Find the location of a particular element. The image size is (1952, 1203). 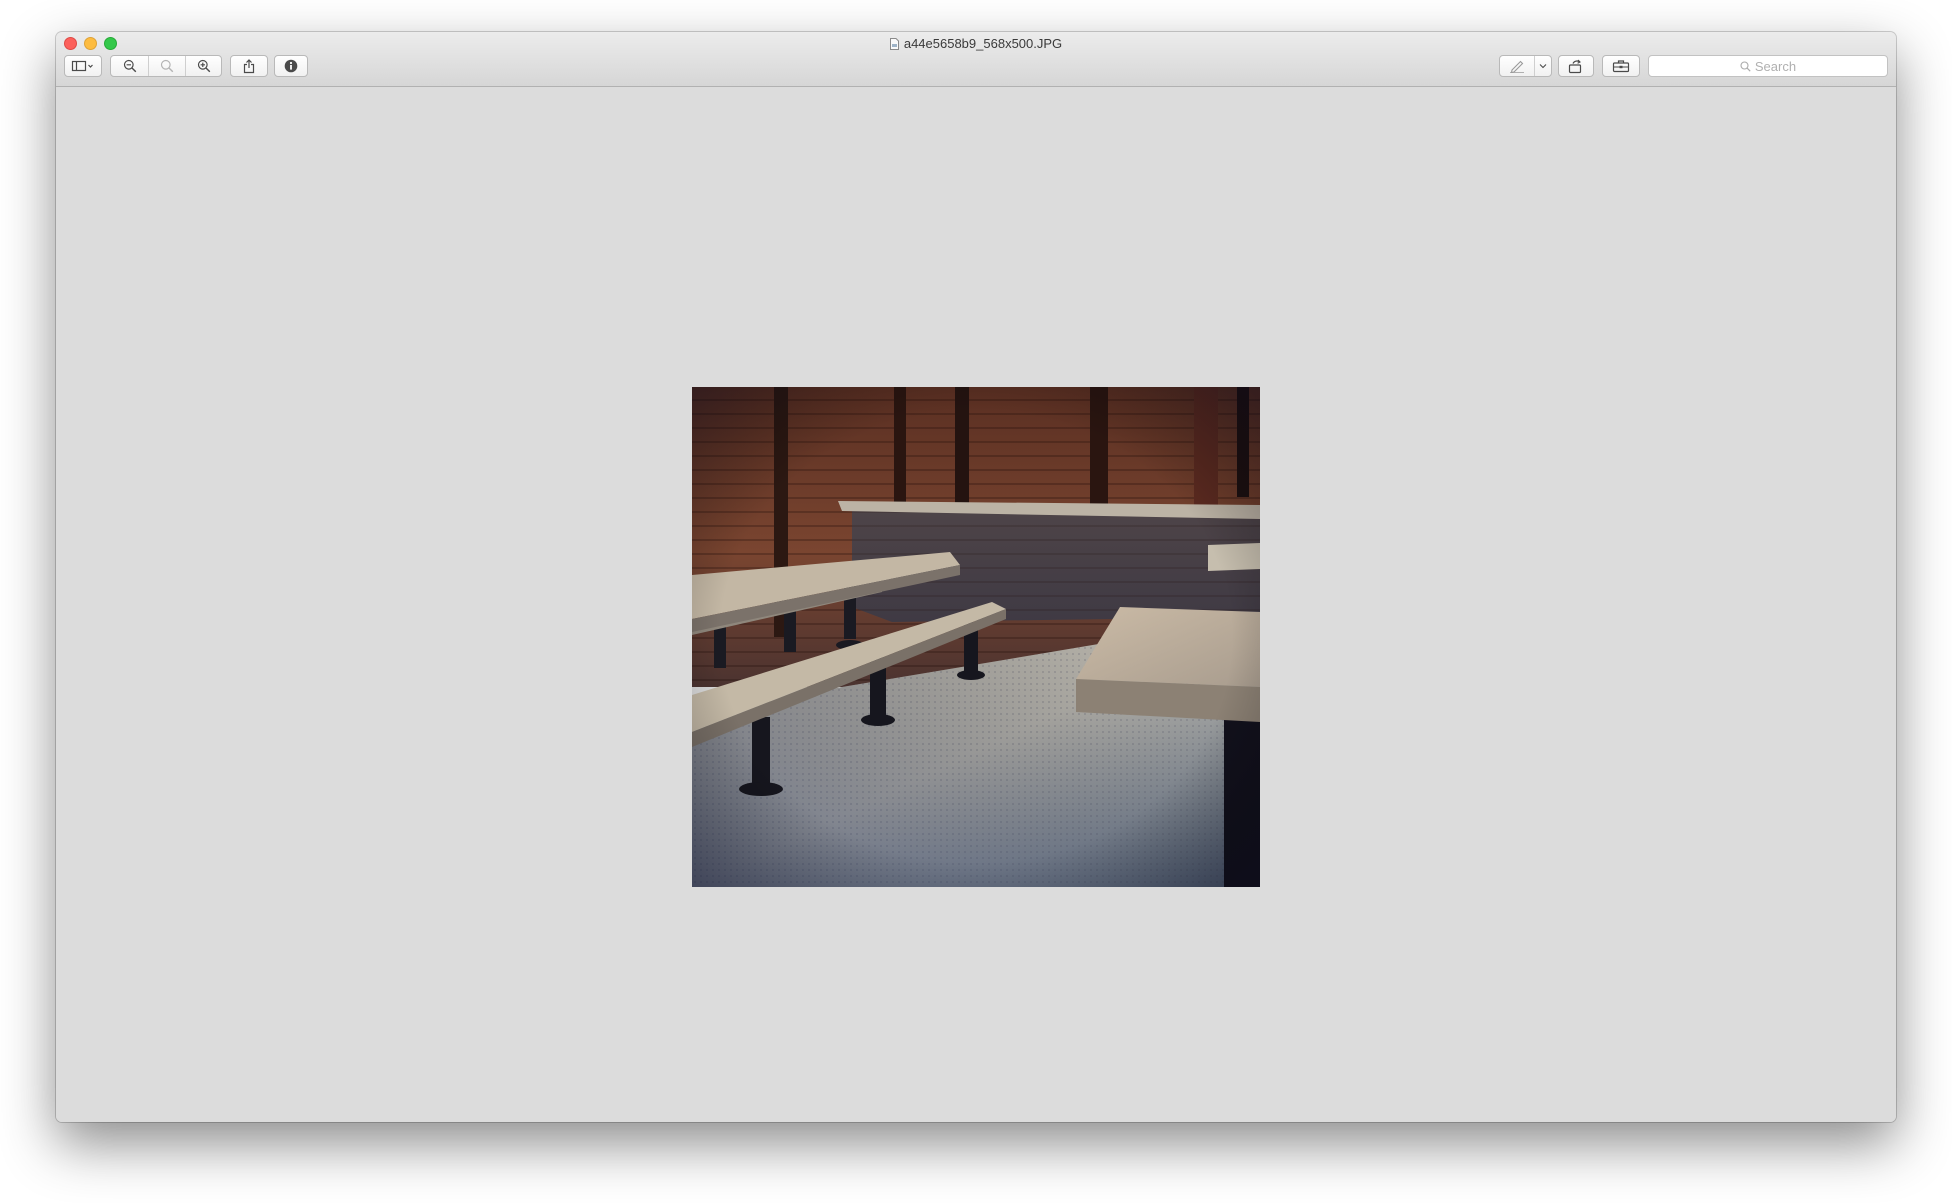

zoom-out-icon is located at coordinates (129, 66).